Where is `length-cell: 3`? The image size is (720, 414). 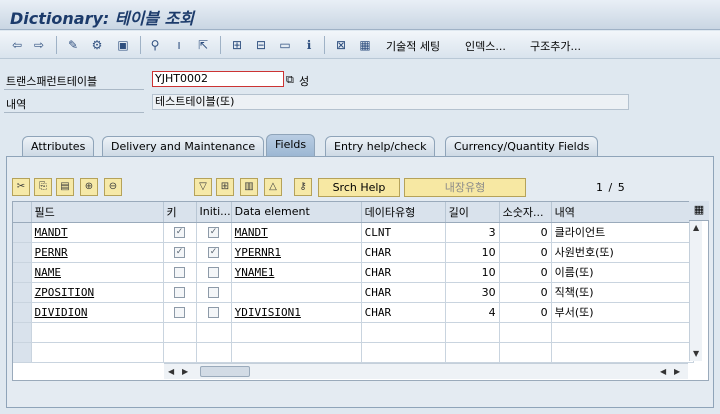
length-cell: 3 is located at coordinates (472, 232).